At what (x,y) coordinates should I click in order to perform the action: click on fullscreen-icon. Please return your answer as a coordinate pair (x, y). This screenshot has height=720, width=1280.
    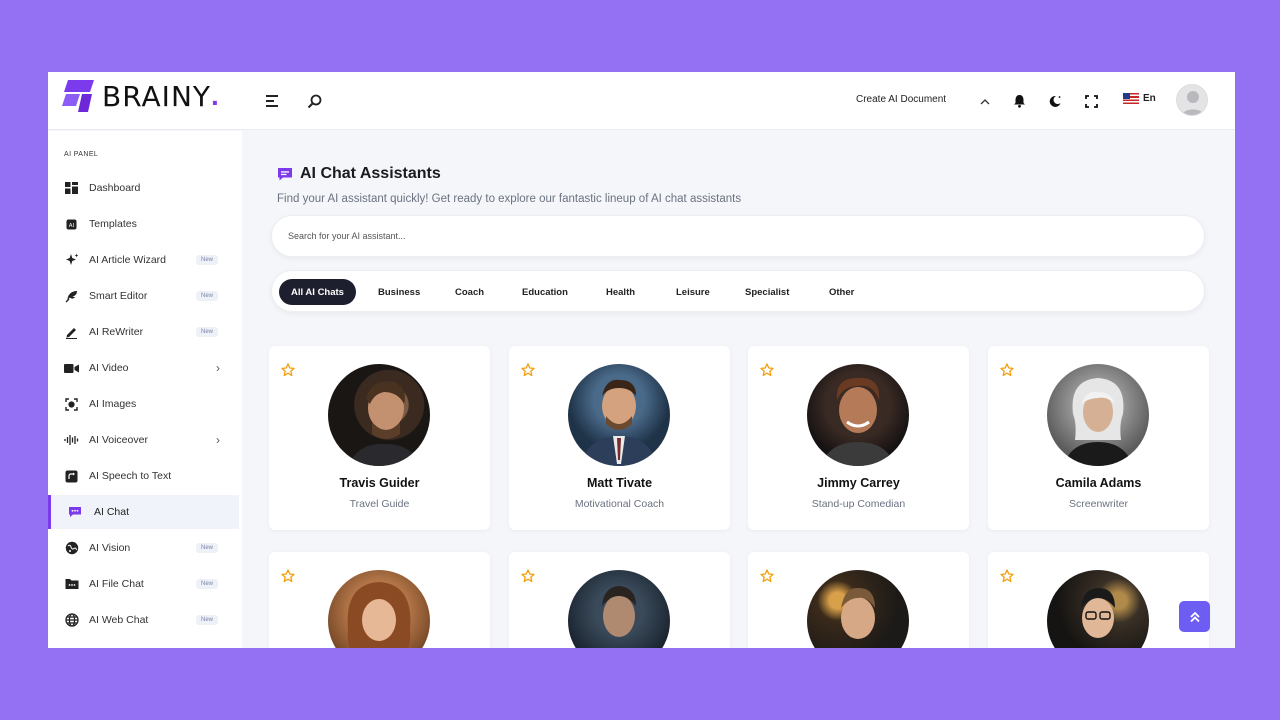
    Looking at the image, I should click on (1091, 101).